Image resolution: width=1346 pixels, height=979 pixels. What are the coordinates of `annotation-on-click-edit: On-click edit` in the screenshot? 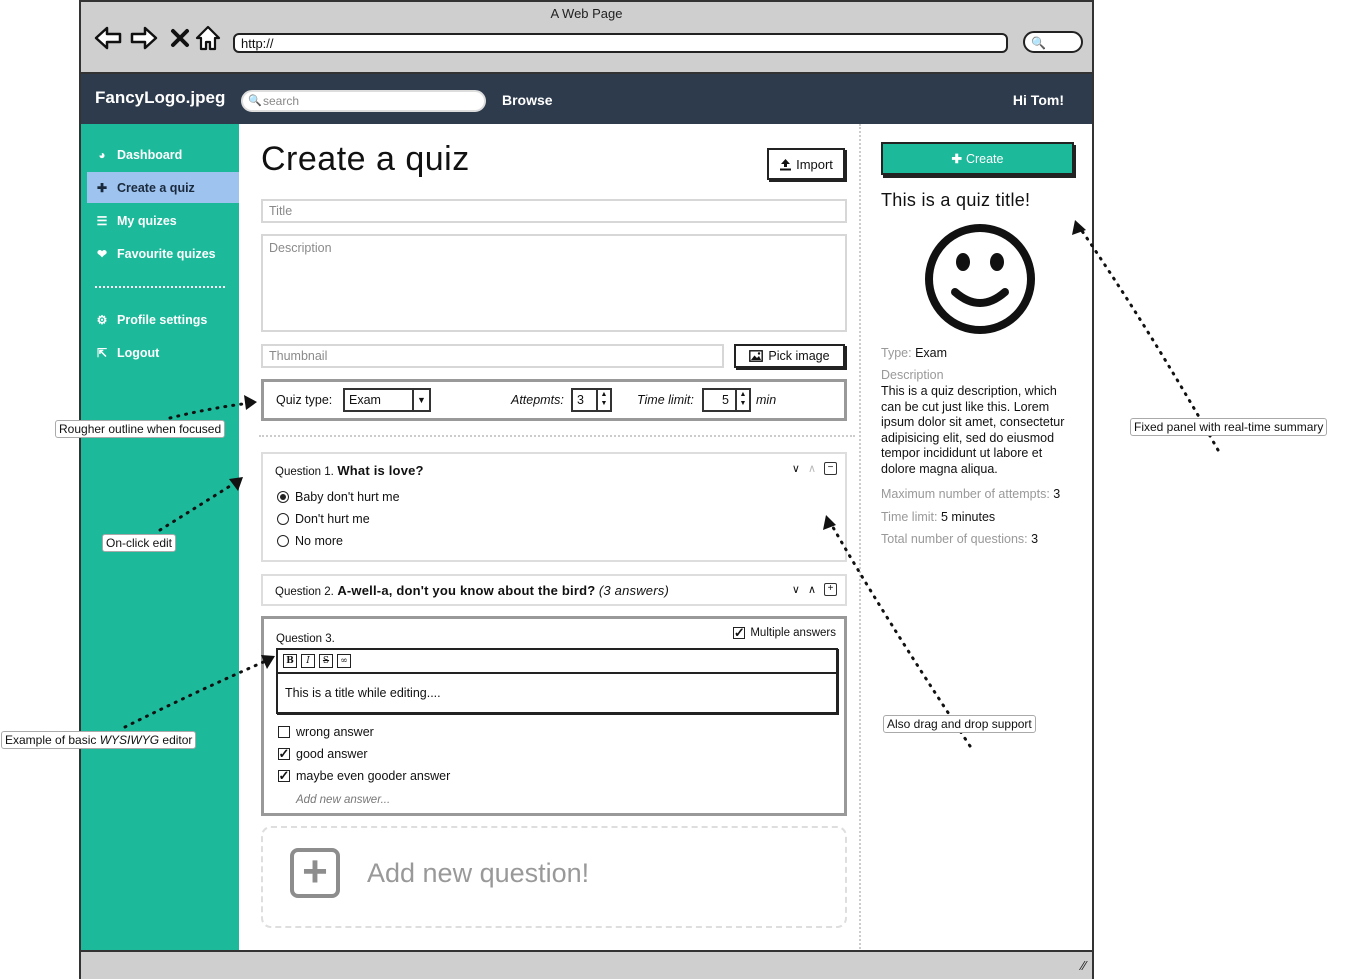 It's located at (139, 543).